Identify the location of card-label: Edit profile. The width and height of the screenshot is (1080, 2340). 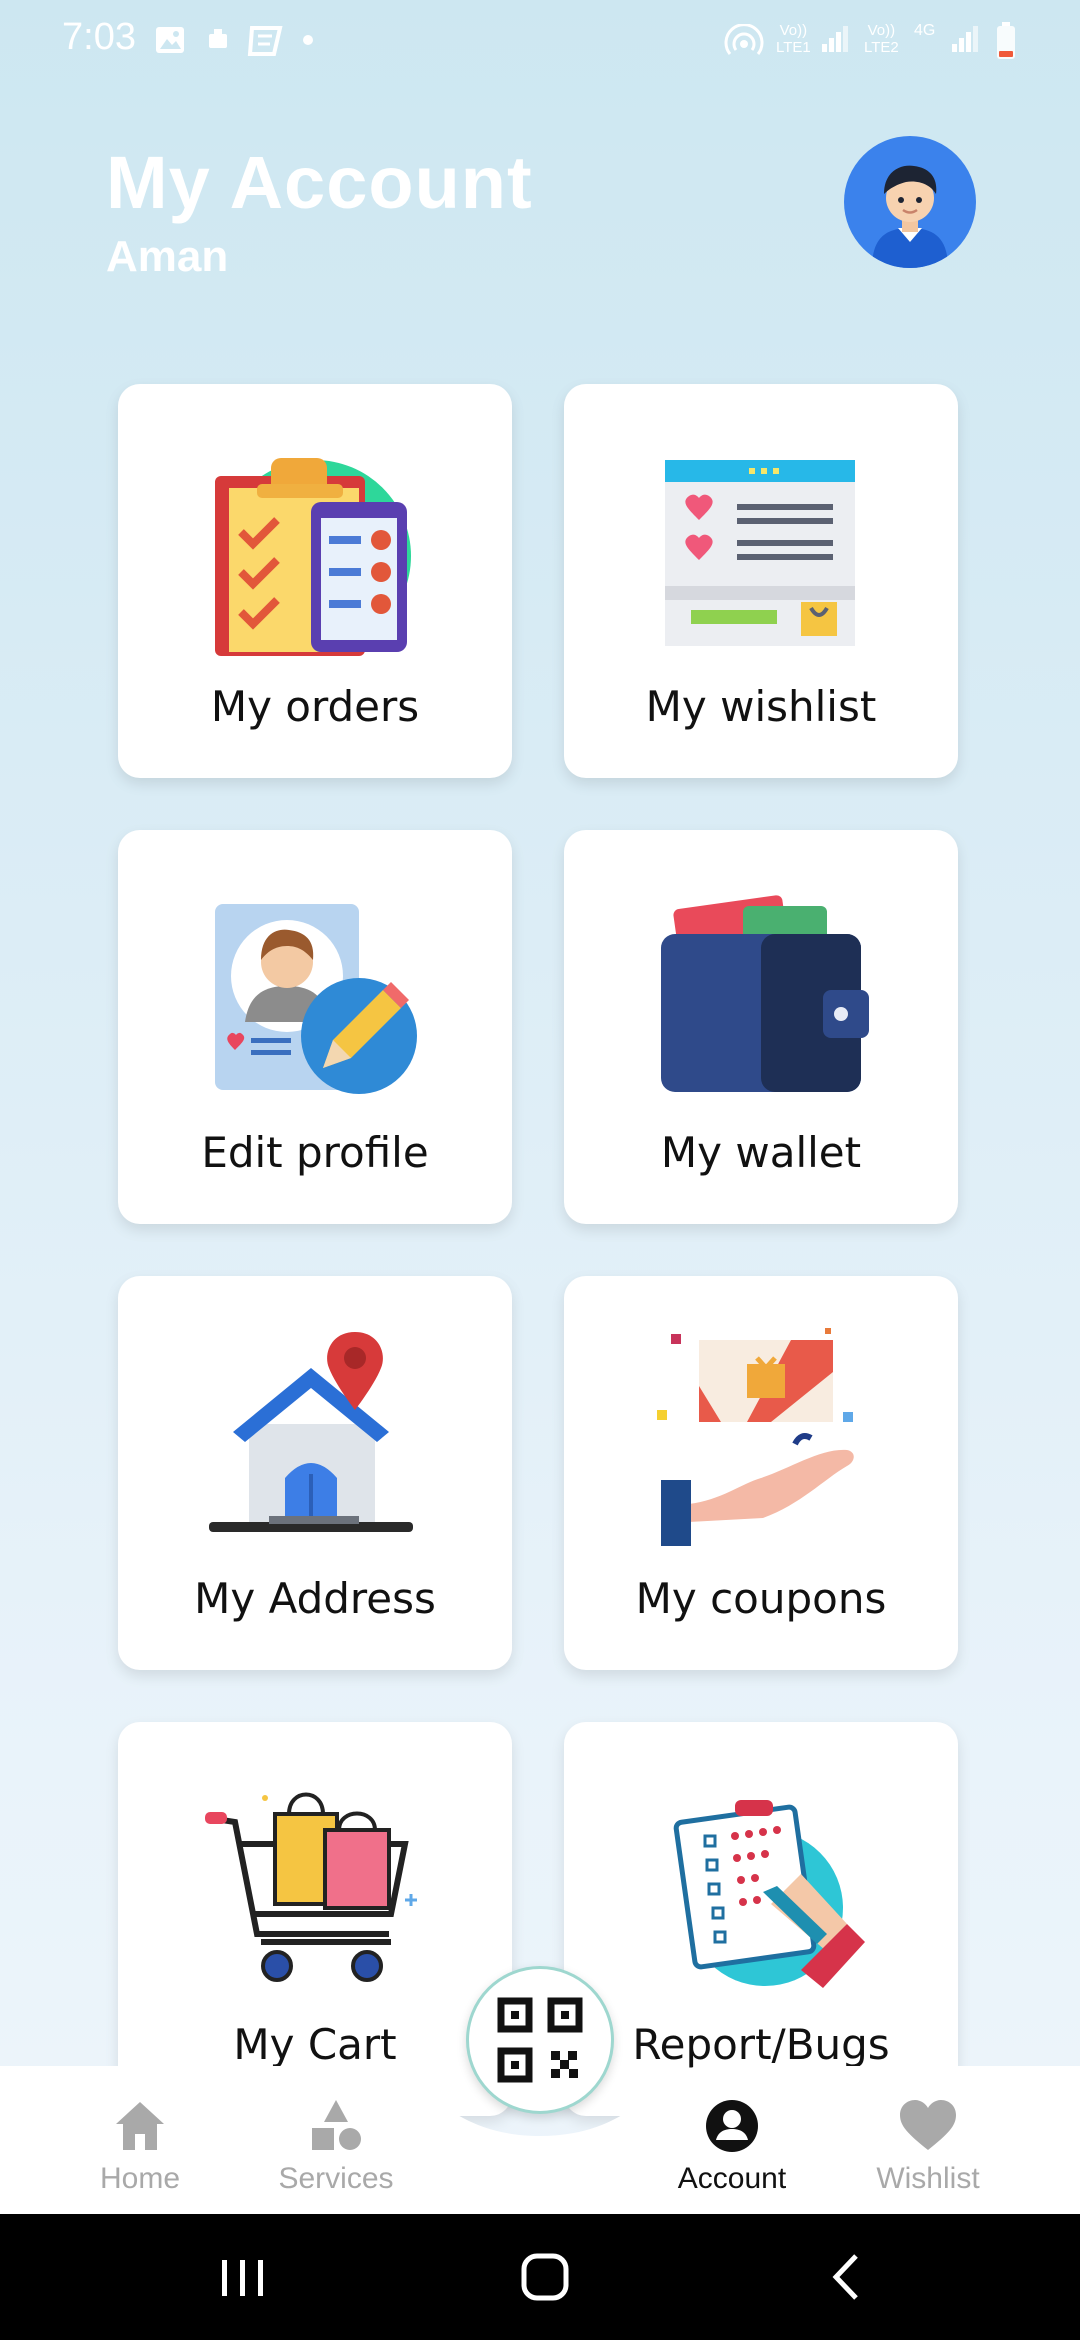
(315, 1152).